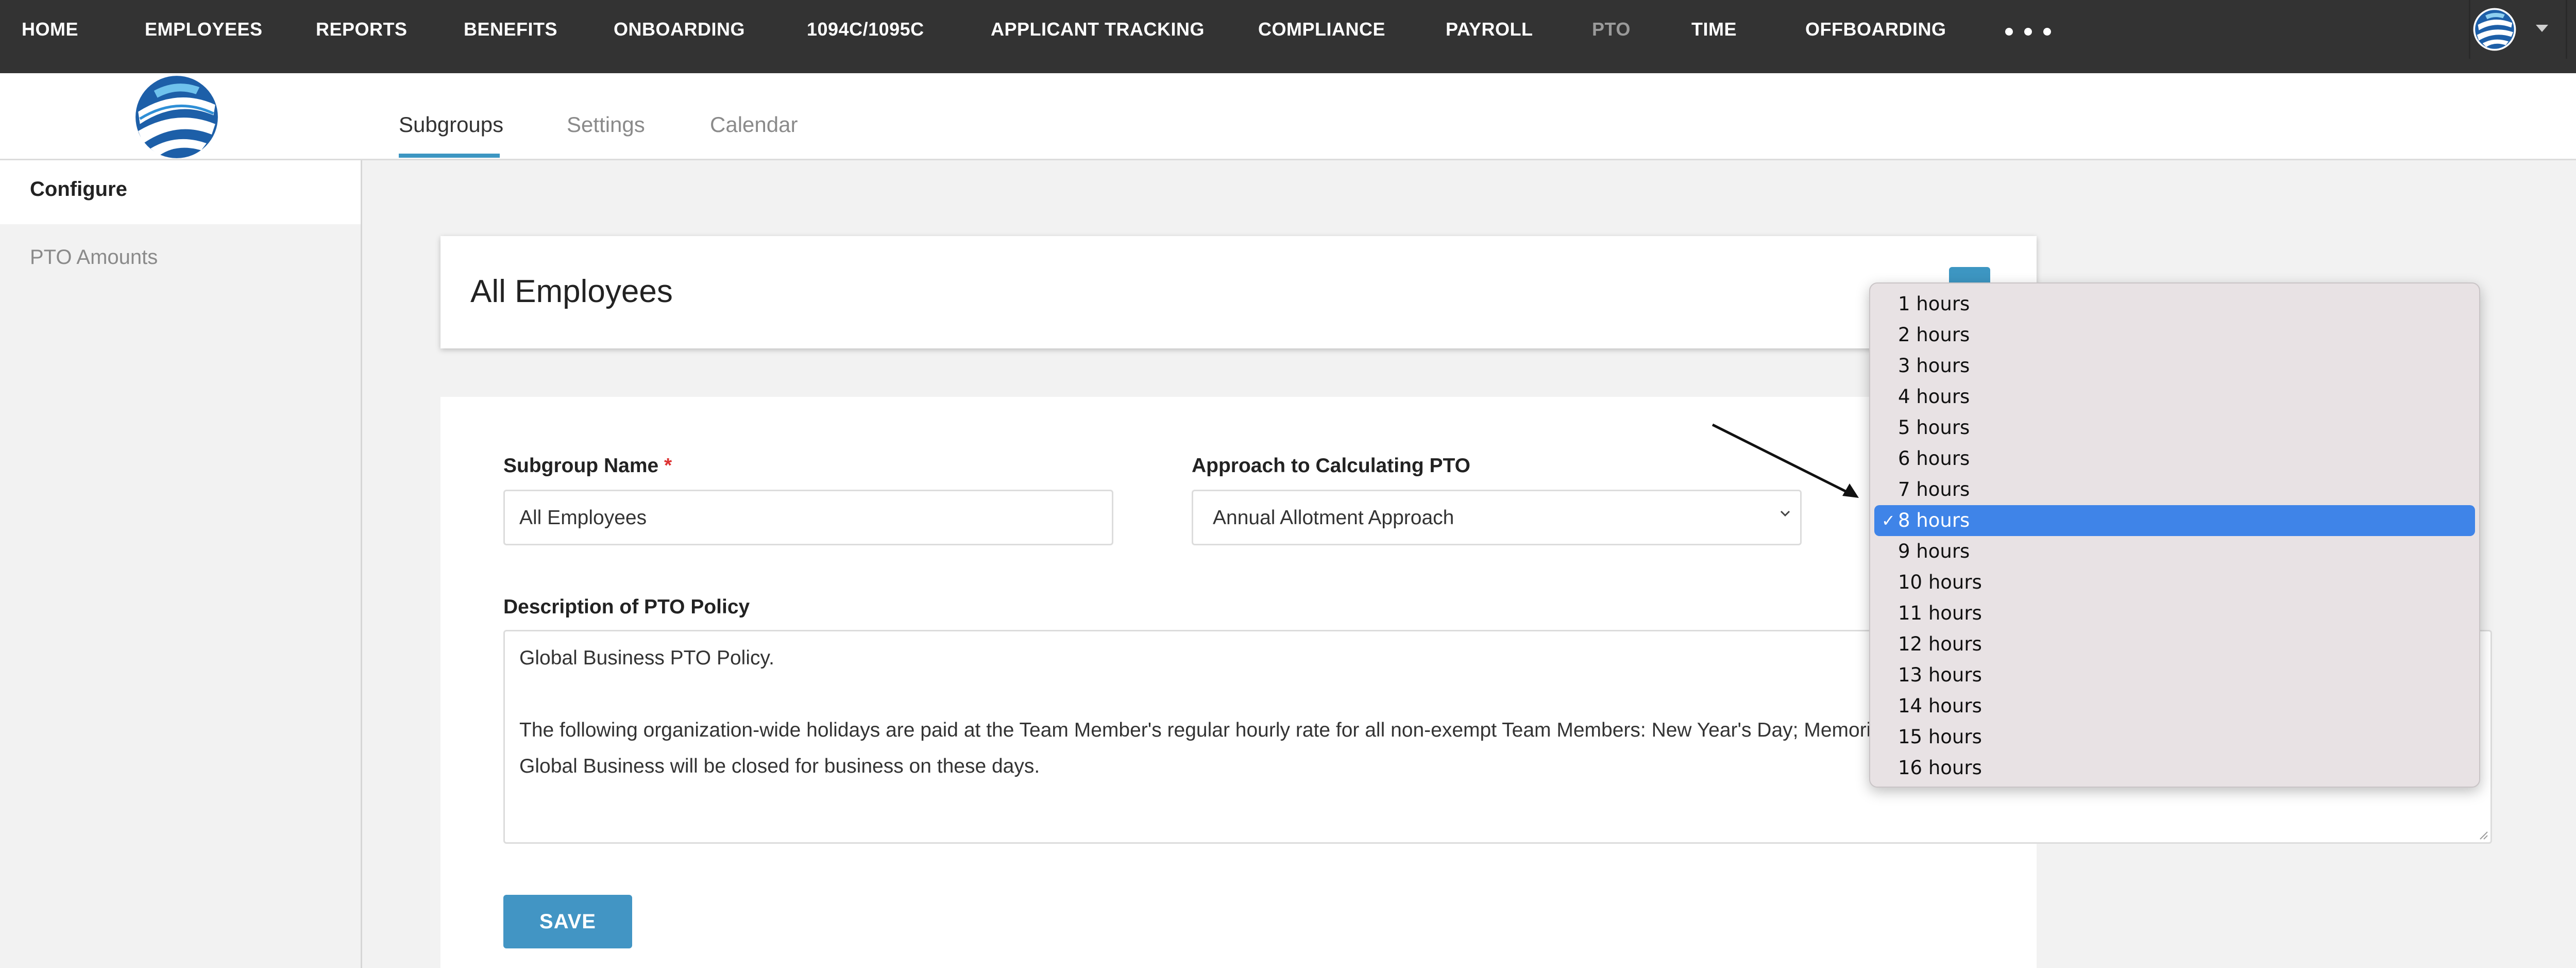 The height and width of the screenshot is (968, 2576). I want to click on dropdown-option: 5 hours, so click(2174, 427).